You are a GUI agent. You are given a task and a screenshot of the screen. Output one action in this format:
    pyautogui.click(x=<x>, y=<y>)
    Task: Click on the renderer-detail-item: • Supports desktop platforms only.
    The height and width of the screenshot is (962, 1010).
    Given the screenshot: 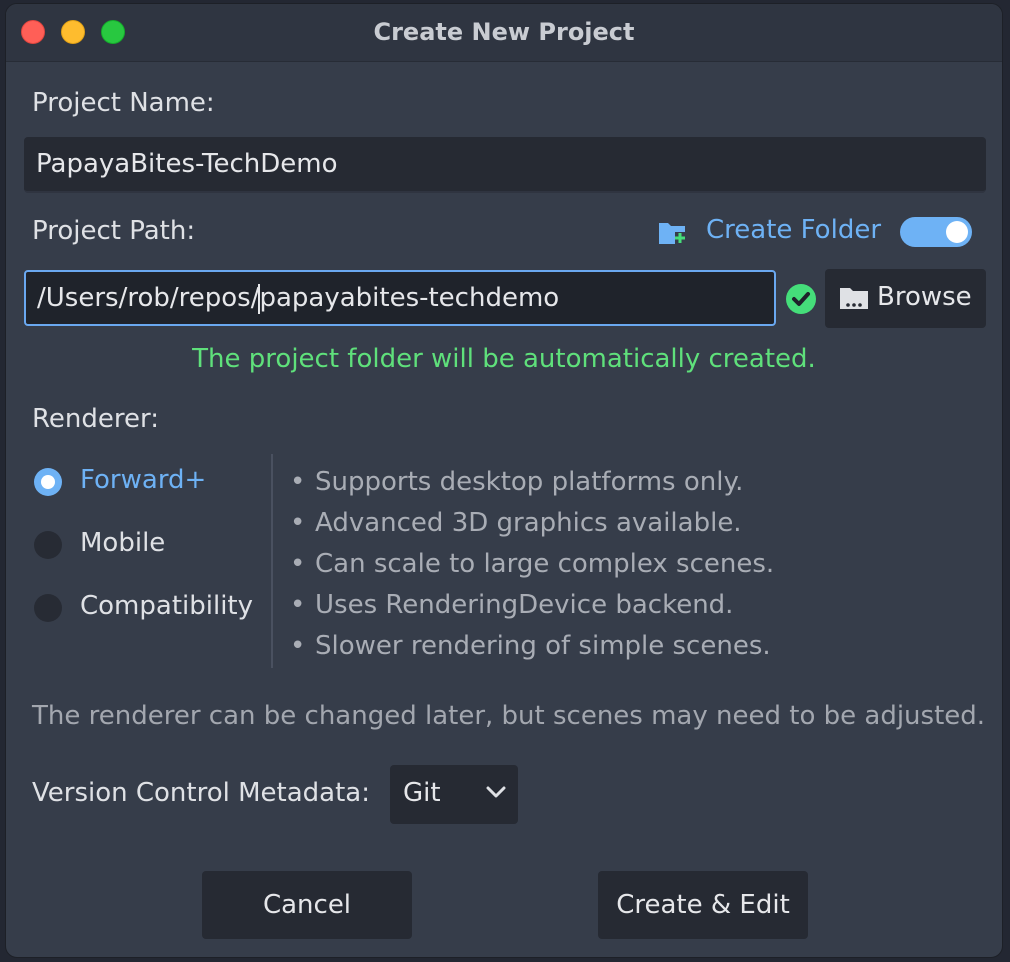 What is the action you would take?
    pyautogui.click(x=532, y=482)
    